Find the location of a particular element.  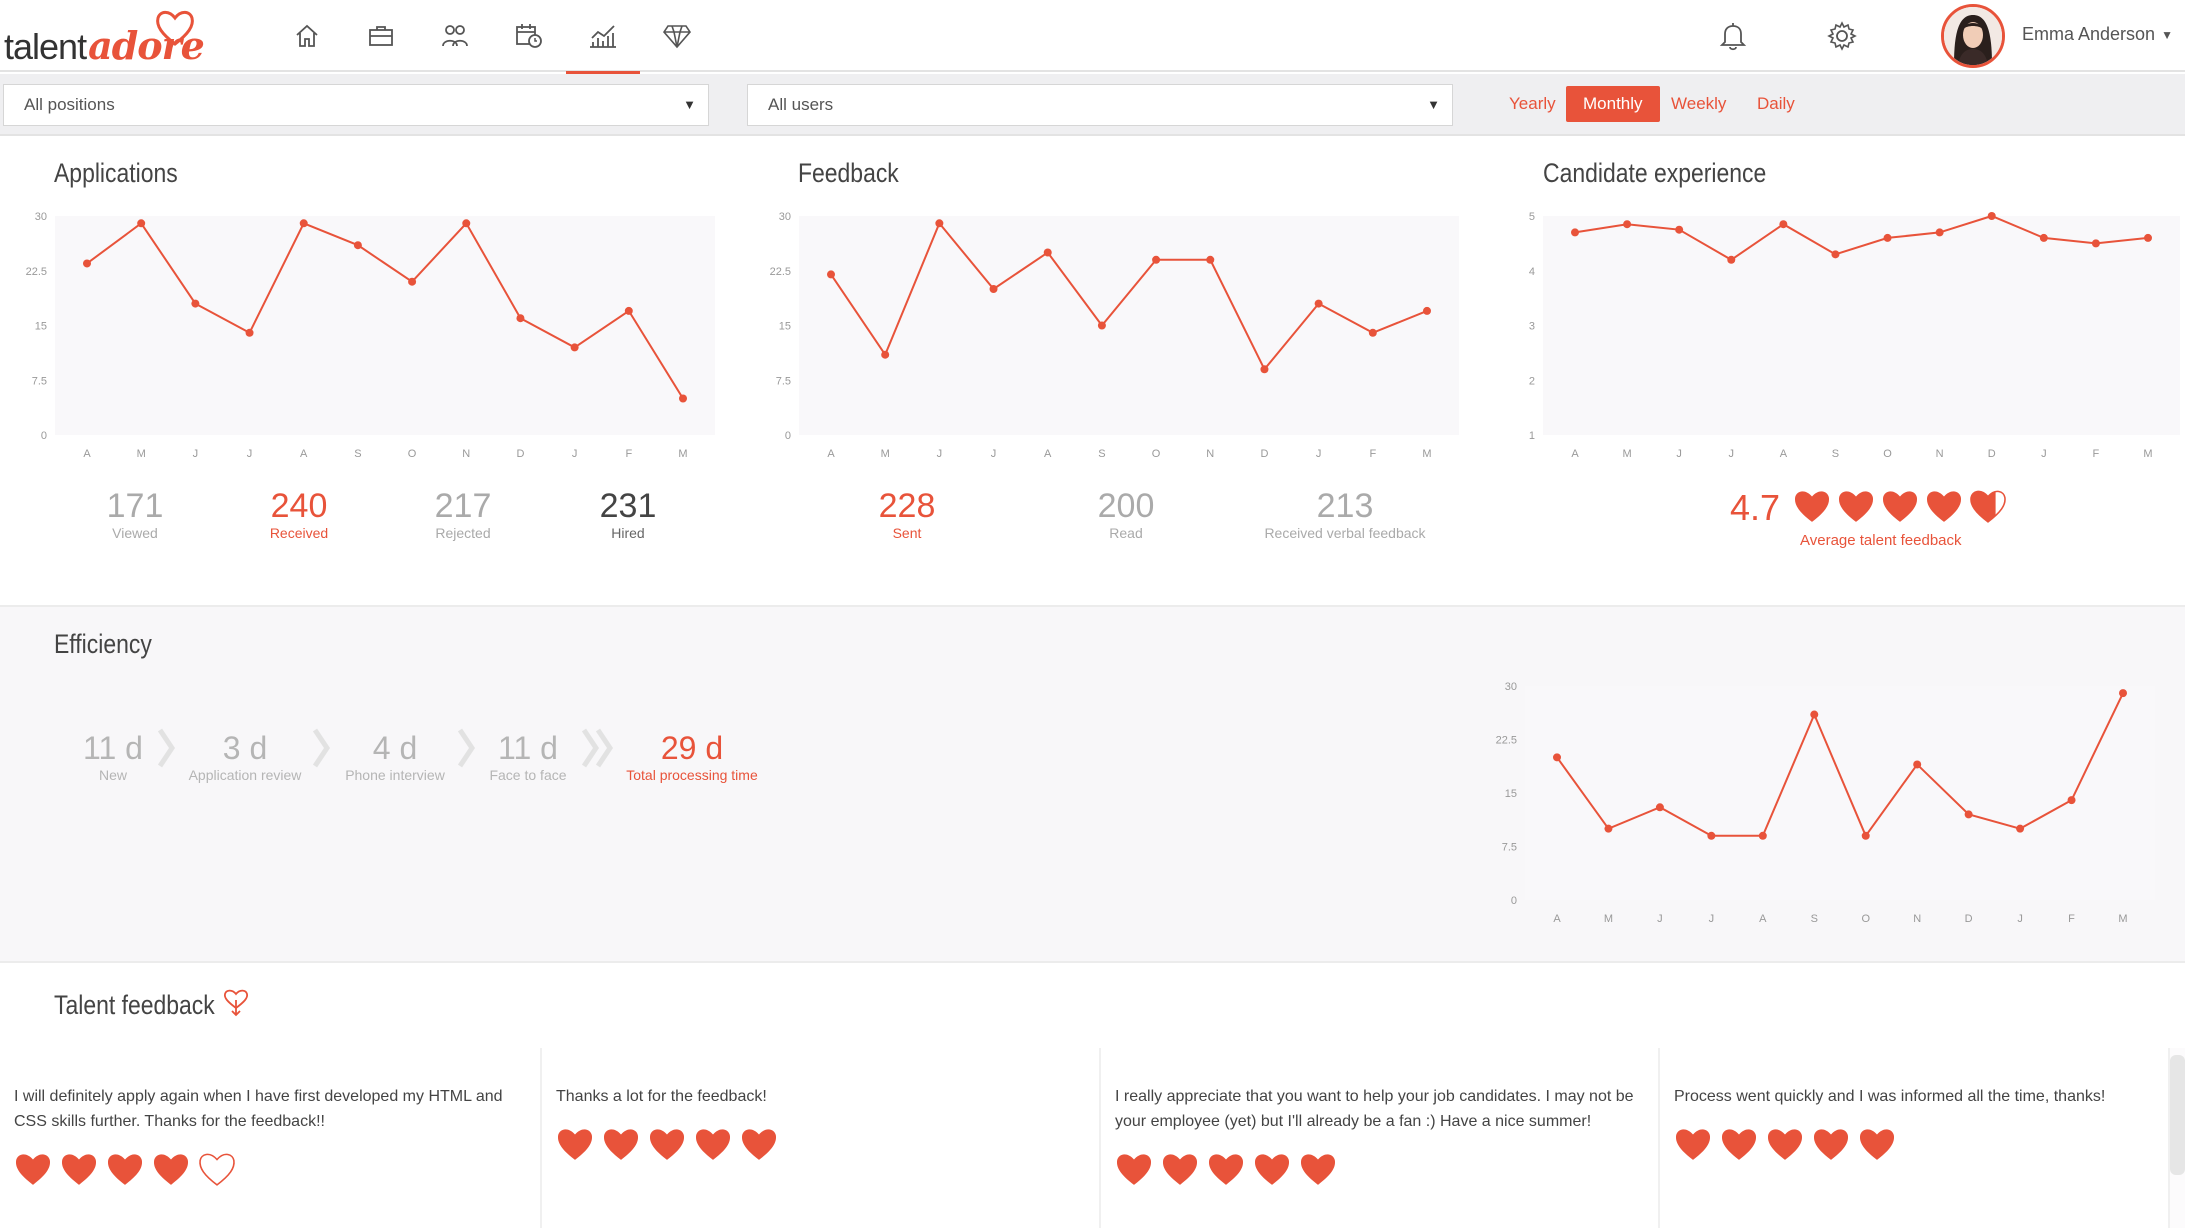

average-score: 4.7 is located at coordinates (1755, 507).